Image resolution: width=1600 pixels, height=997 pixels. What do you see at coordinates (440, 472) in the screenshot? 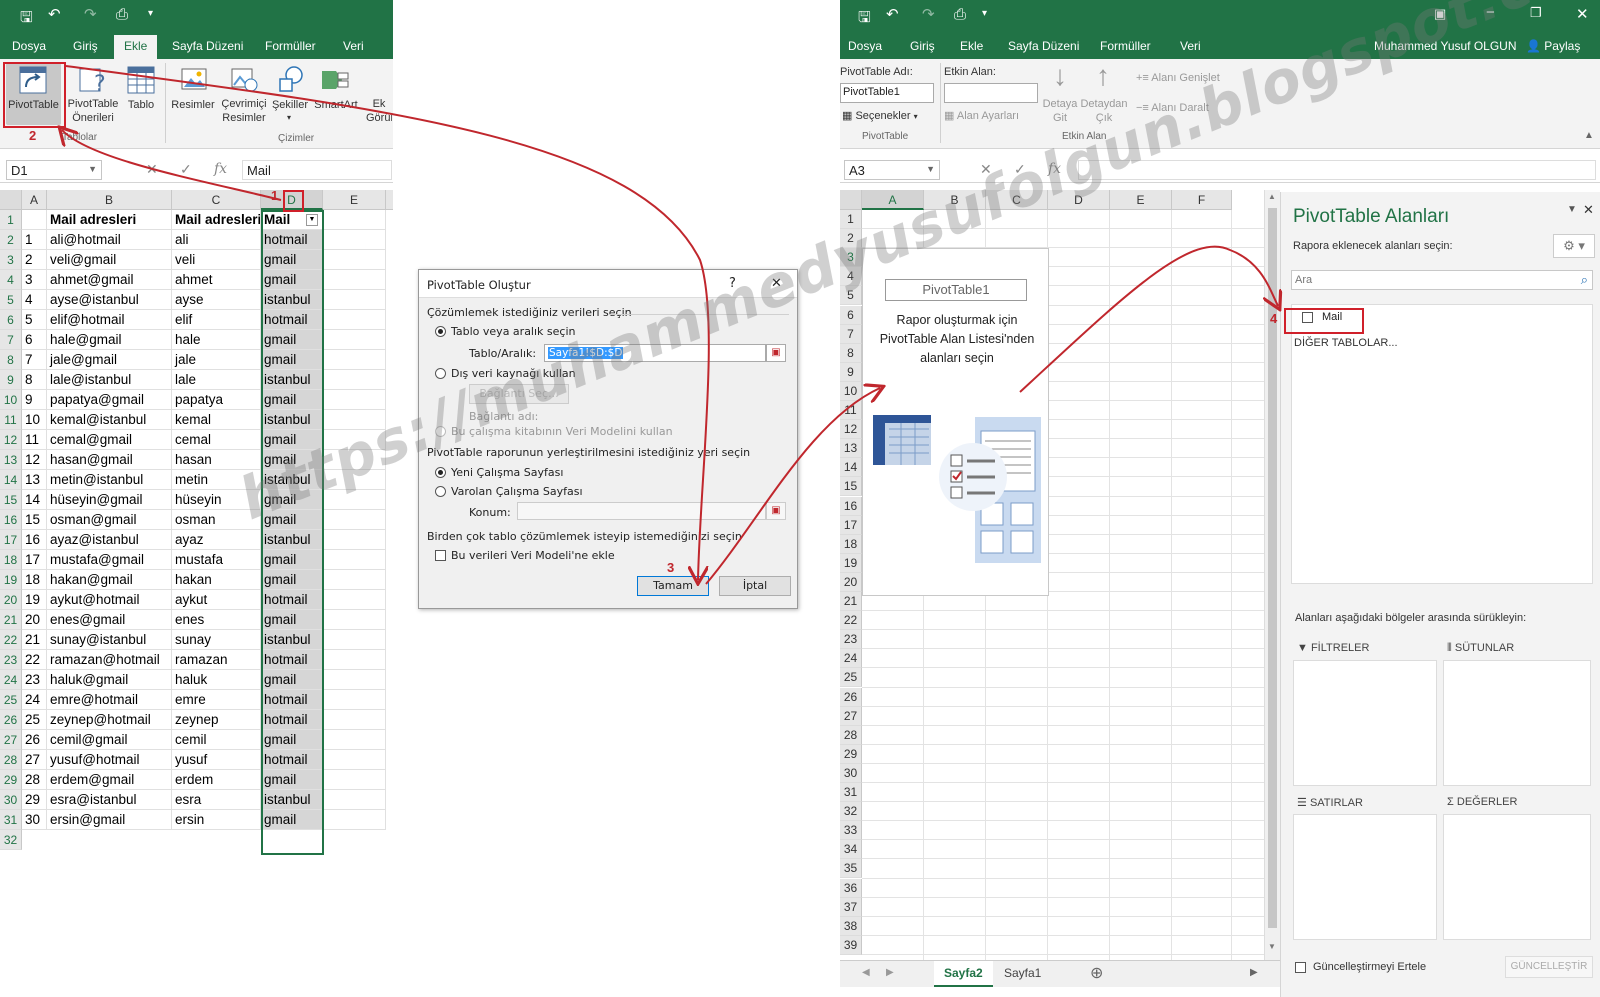
I see `radio-new-sheet` at bounding box center [440, 472].